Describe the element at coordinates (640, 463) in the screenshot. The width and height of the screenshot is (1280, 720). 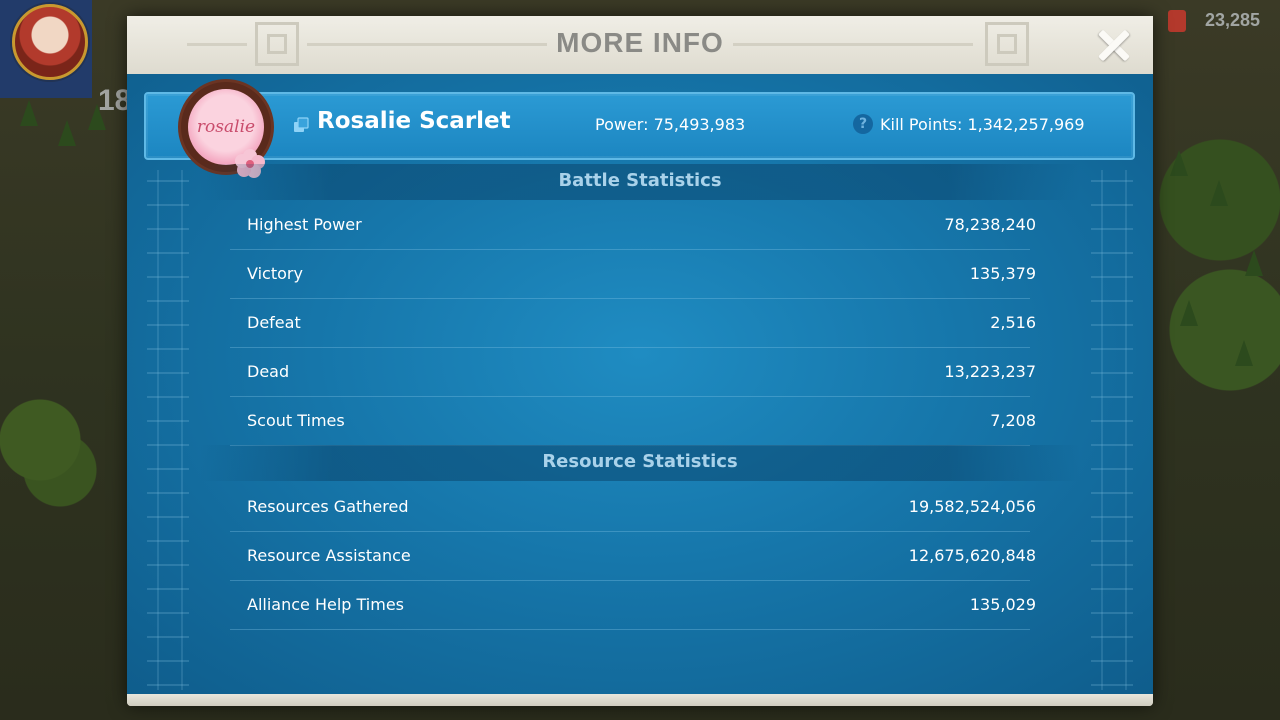
I see `resource-statistics-heading: Resource Statistics` at that location.